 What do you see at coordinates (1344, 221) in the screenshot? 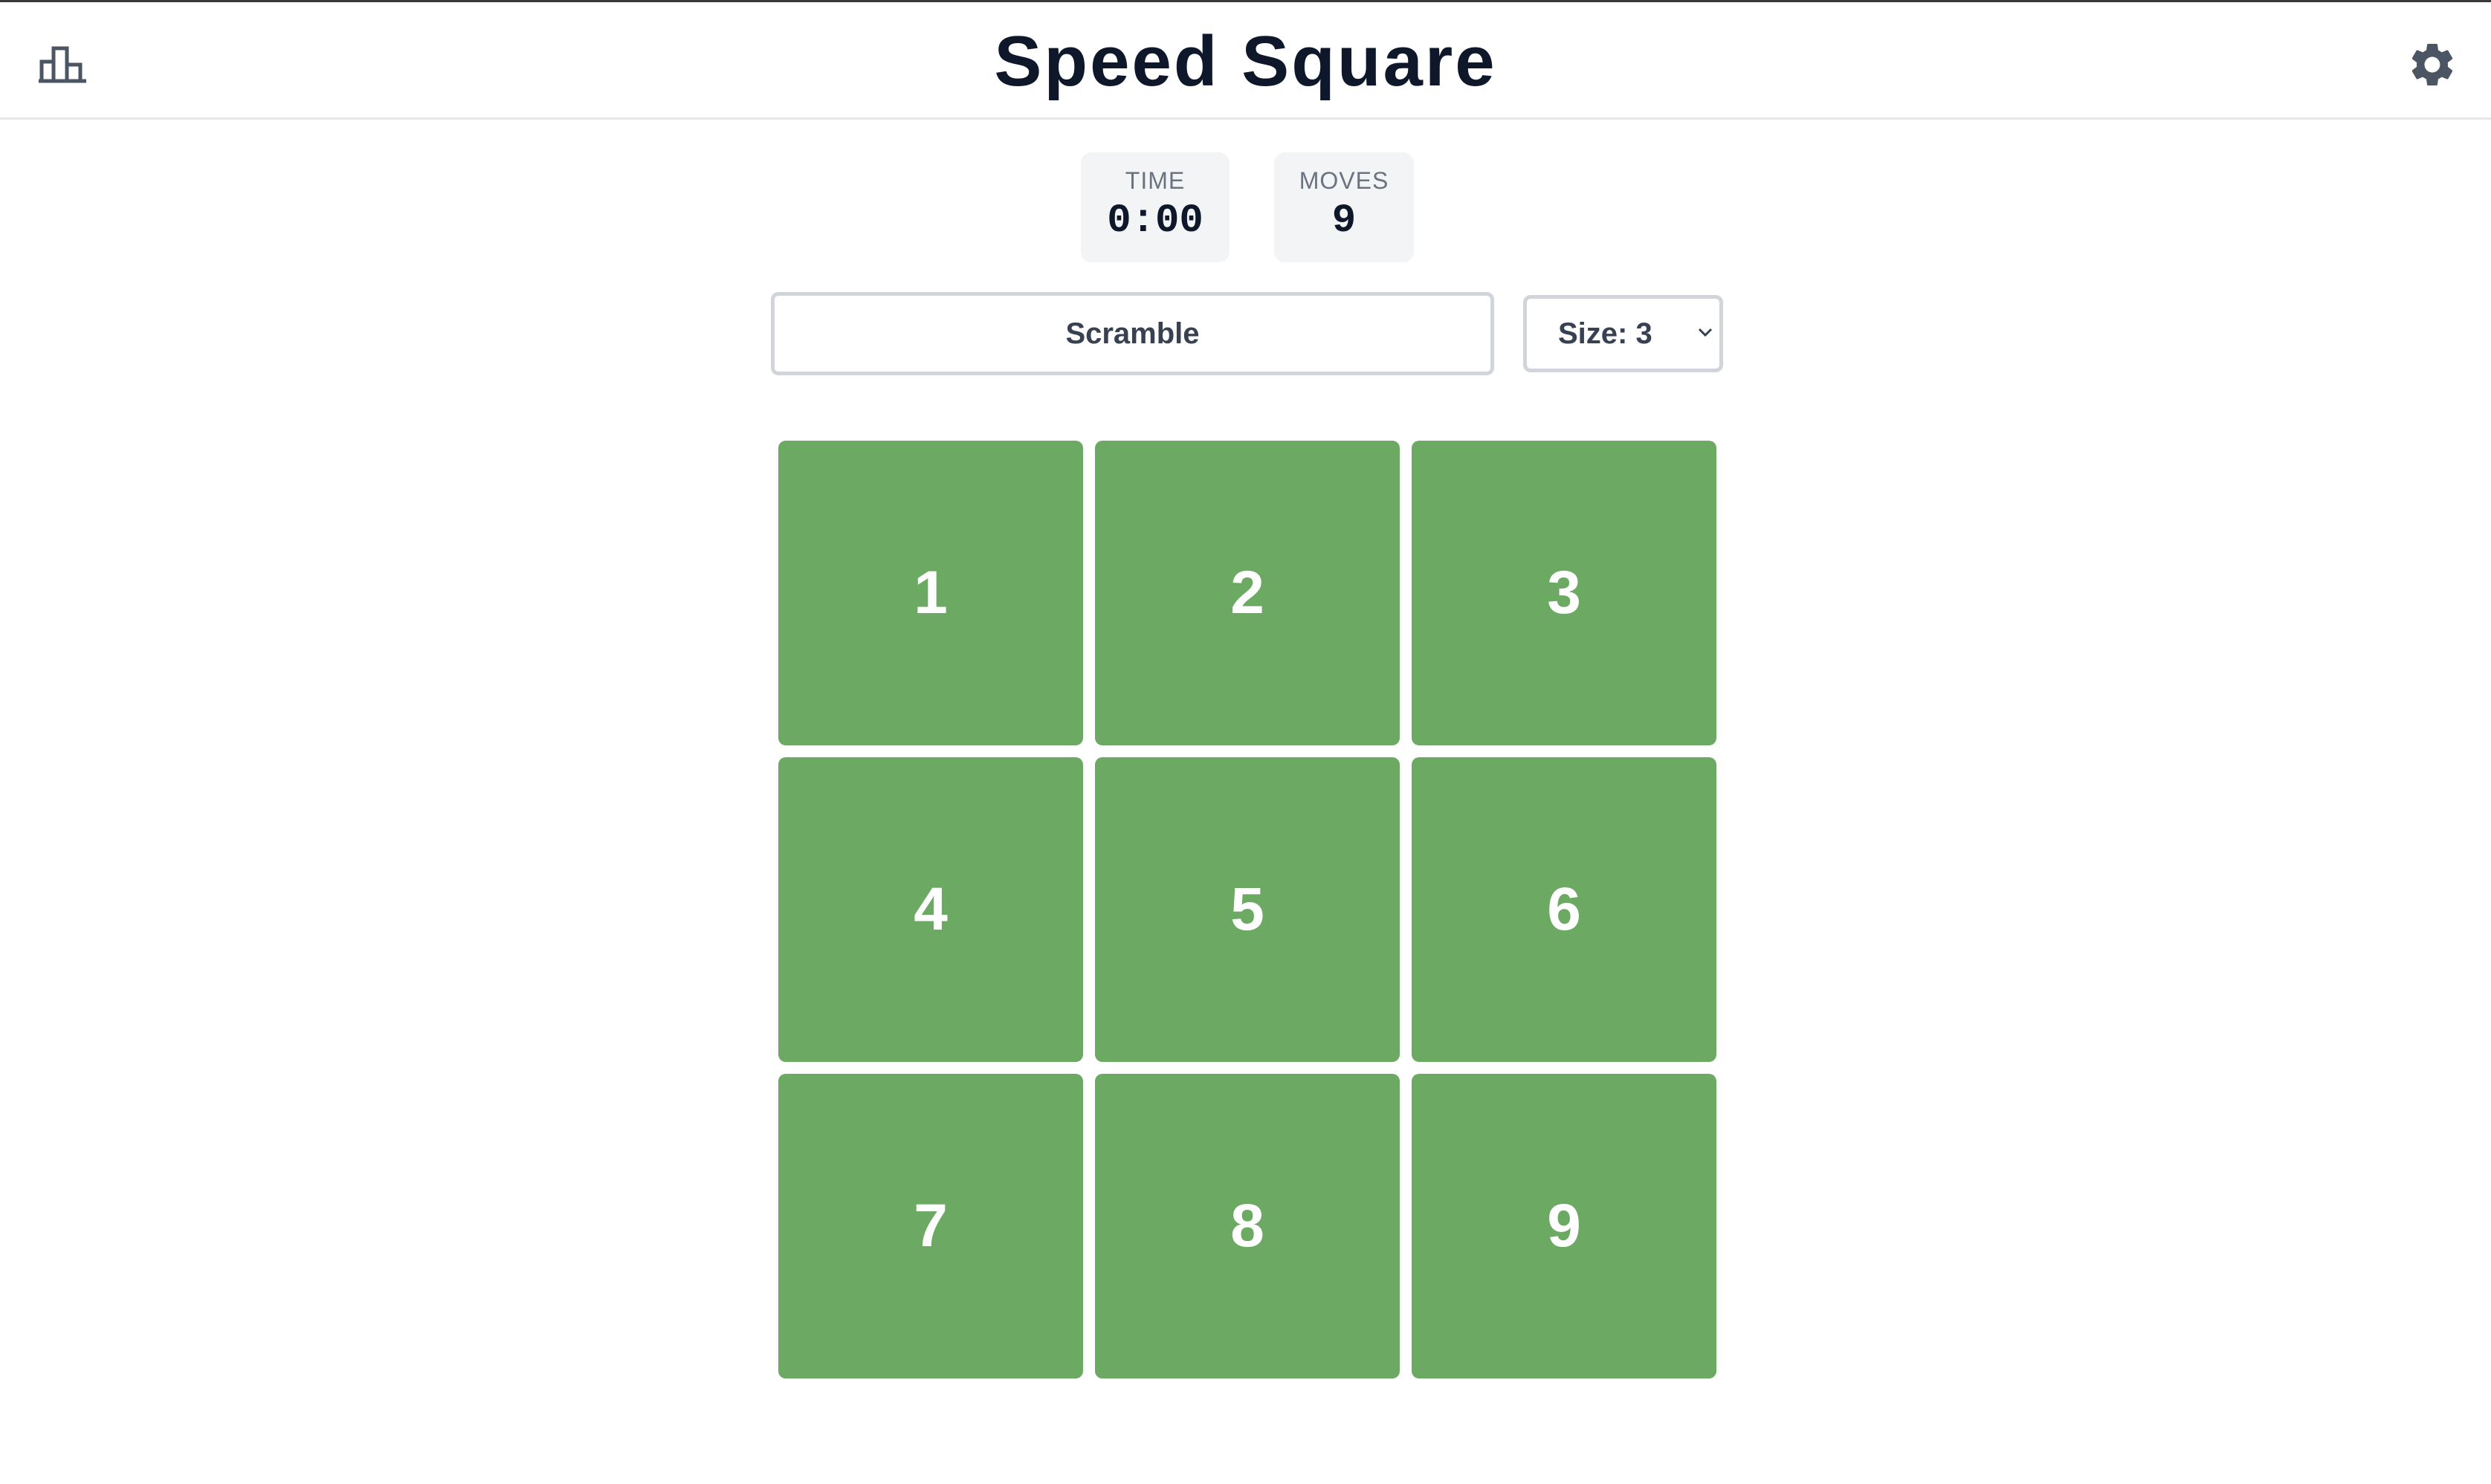
I see `moves-value: 9` at bounding box center [1344, 221].